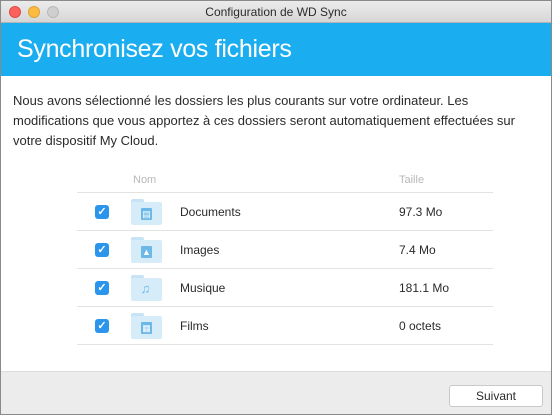  I want to click on image-folder-icon: ▲, so click(146, 250).